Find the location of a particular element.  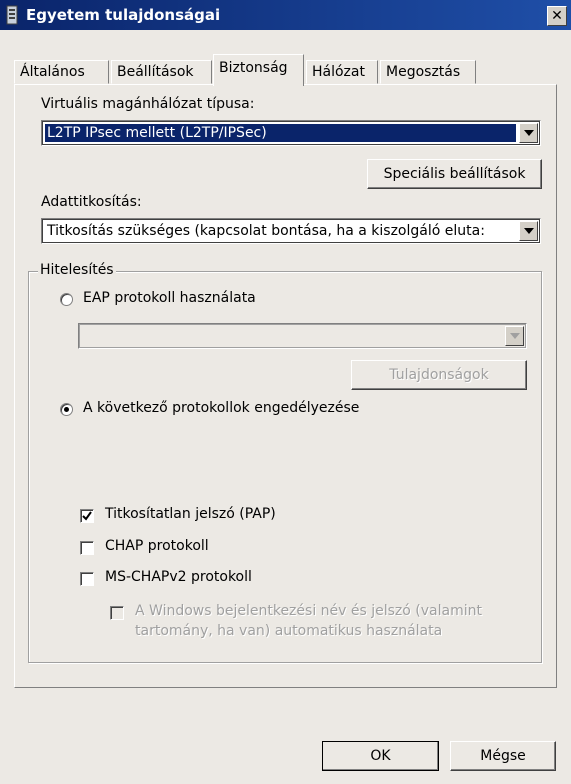

cancel-button: Mégse is located at coordinates (503, 756).